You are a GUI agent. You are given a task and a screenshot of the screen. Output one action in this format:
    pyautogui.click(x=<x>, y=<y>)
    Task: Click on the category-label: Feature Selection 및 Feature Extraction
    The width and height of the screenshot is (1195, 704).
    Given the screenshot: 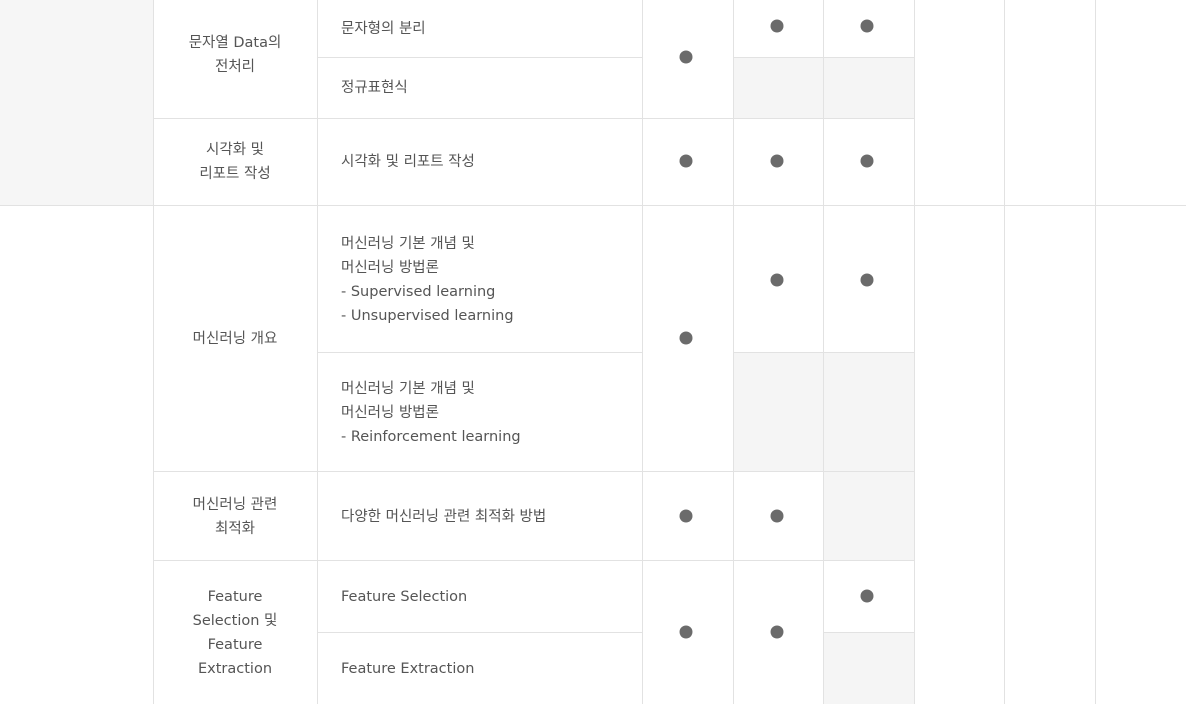 What is the action you would take?
    pyautogui.click(x=235, y=632)
    